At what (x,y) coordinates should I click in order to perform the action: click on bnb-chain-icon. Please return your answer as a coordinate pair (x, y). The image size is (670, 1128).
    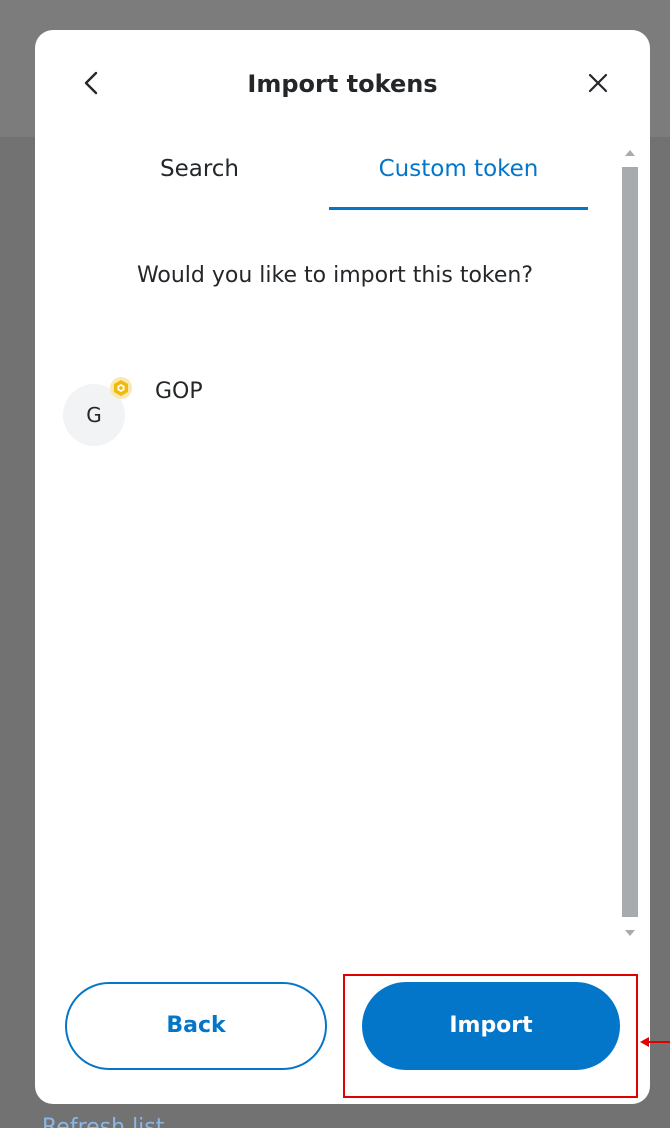
    Looking at the image, I should click on (121, 388).